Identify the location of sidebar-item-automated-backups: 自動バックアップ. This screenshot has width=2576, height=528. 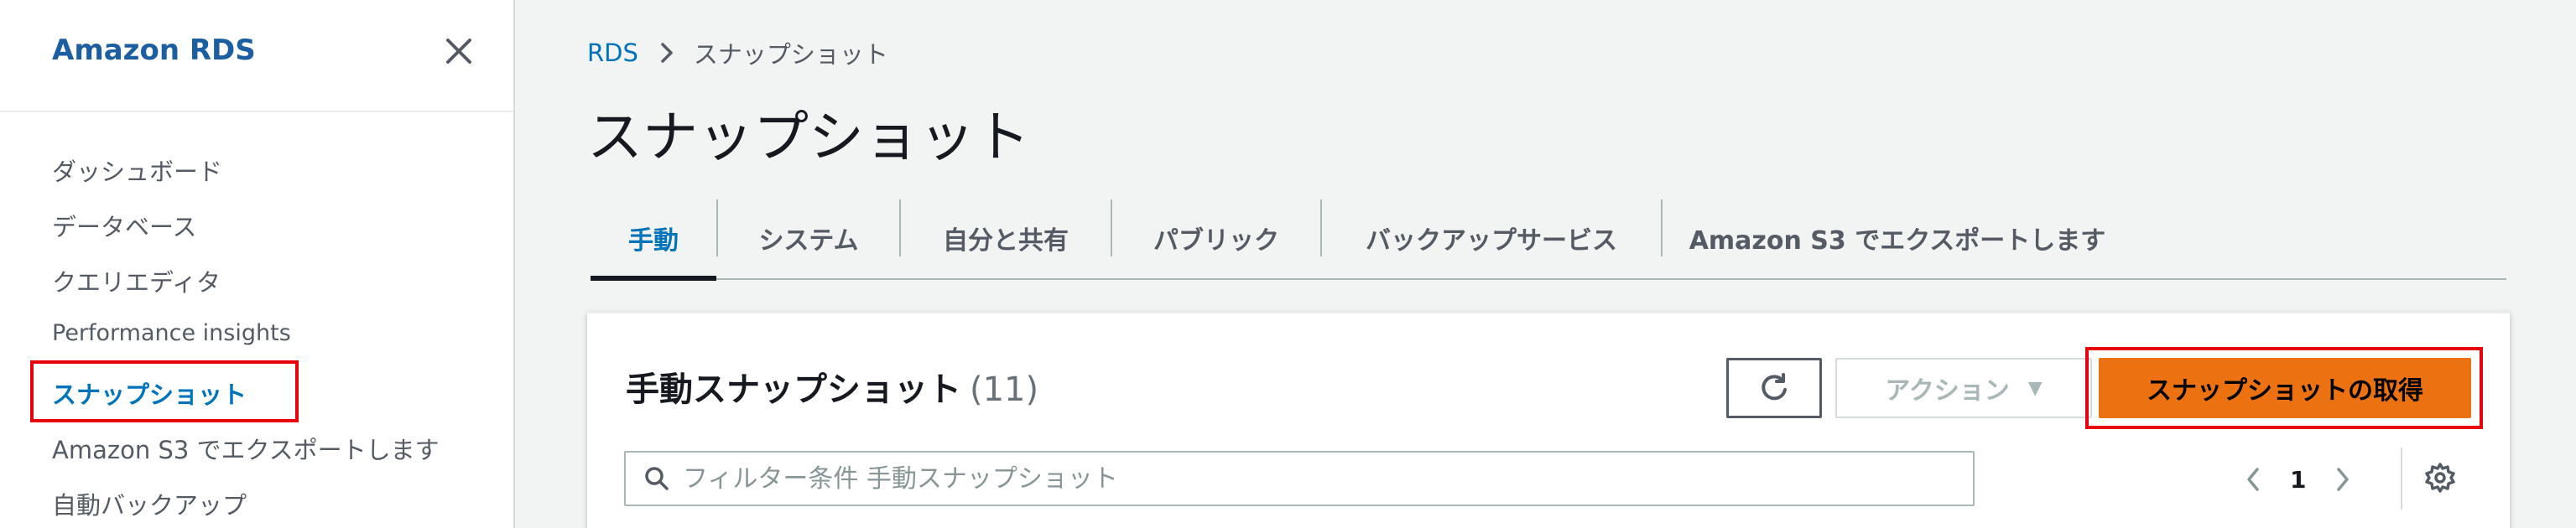
(149, 503).